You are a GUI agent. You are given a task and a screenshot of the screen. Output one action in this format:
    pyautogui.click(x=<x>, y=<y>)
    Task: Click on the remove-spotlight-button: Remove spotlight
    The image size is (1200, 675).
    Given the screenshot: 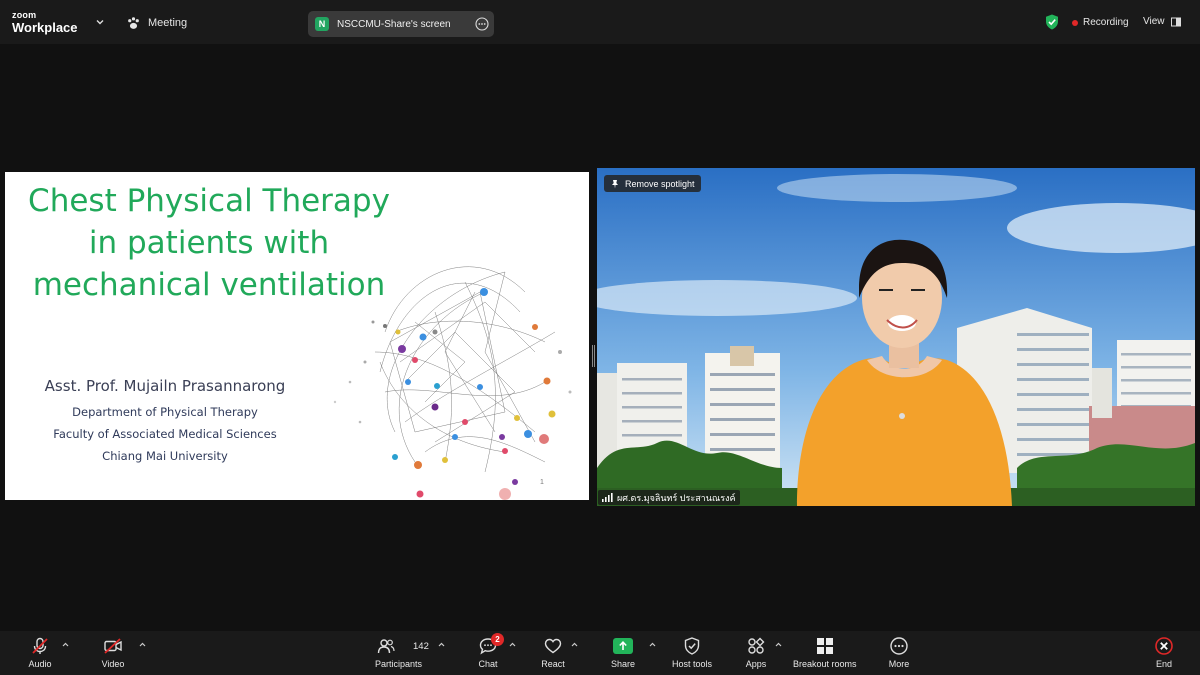 What is the action you would take?
    pyautogui.click(x=652, y=183)
    